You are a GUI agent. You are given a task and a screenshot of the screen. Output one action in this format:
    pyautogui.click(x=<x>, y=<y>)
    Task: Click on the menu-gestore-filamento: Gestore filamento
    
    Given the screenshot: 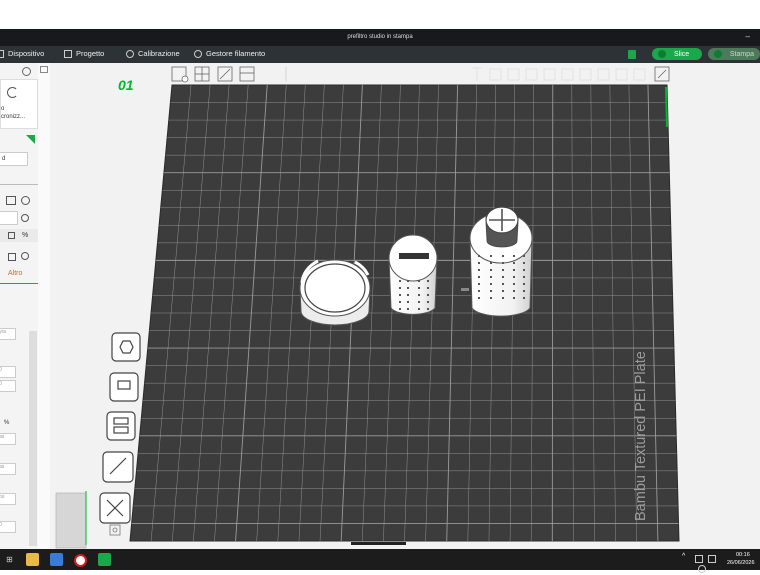 What is the action you would take?
    pyautogui.click(x=229, y=53)
    